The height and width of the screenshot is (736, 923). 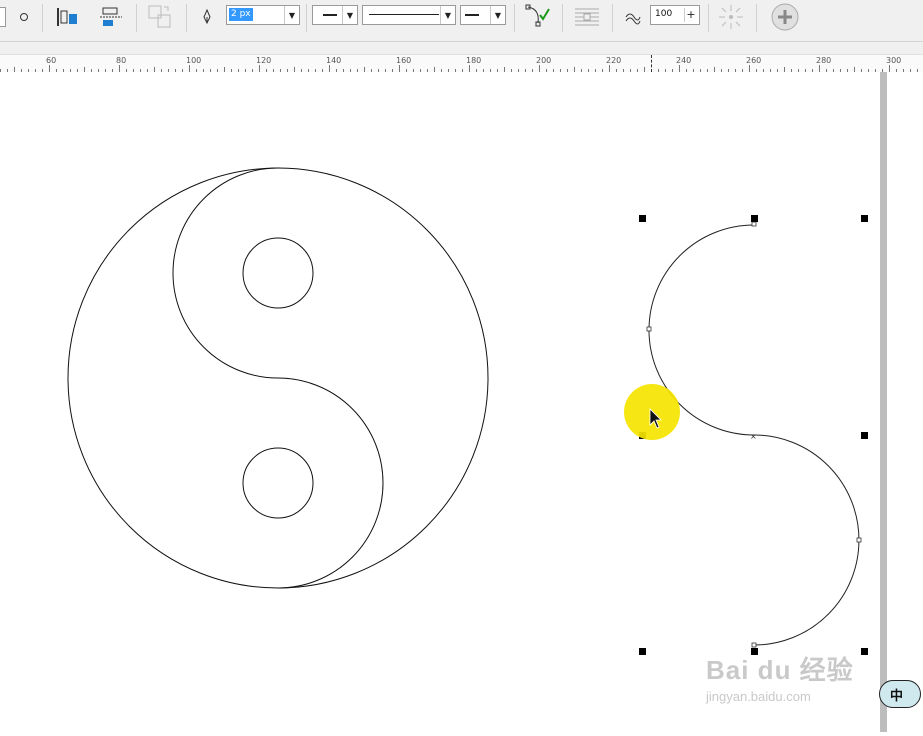 What do you see at coordinates (642, 218) in the screenshot?
I see `selection-handle-top-left` at bounding box center [642, 218].